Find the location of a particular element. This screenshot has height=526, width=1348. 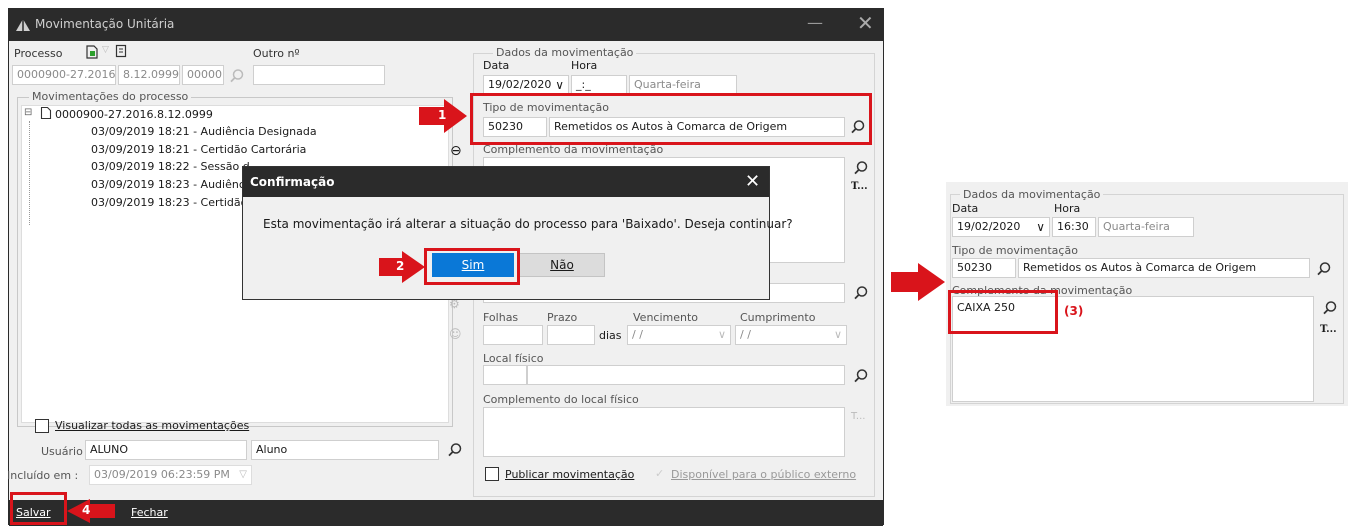

annotation-step-1: 1 is located at coordinates (442, 115).